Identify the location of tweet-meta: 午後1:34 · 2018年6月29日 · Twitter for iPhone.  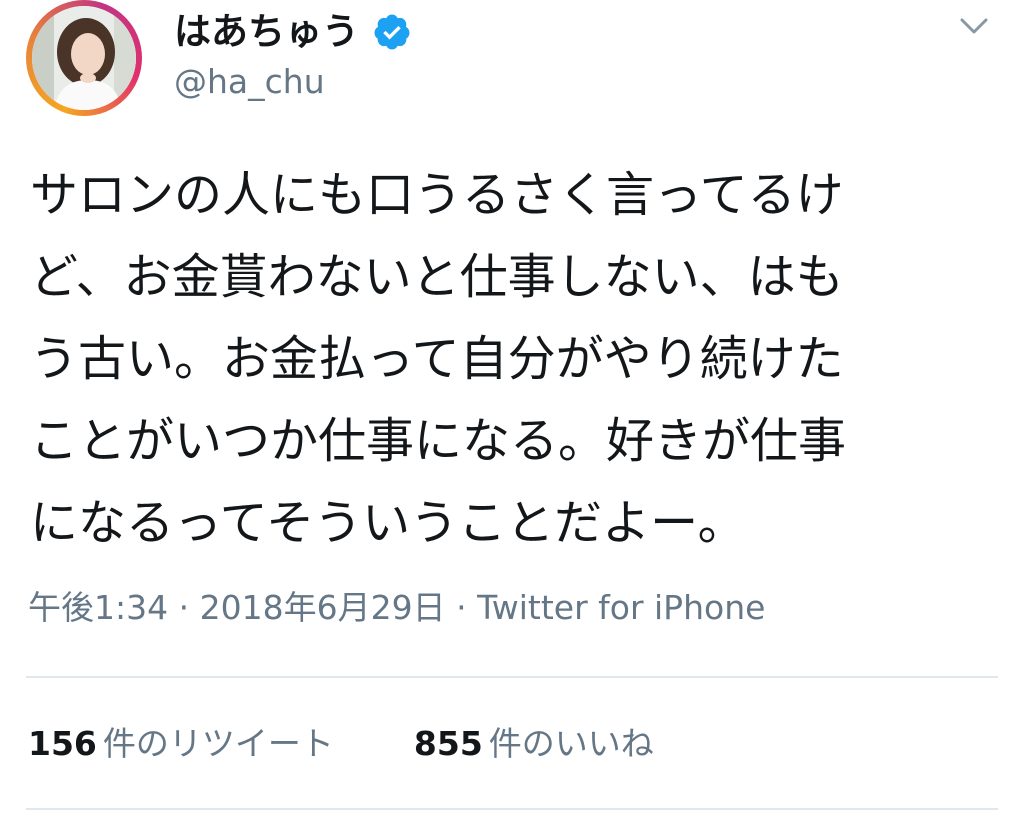
(396, 608).